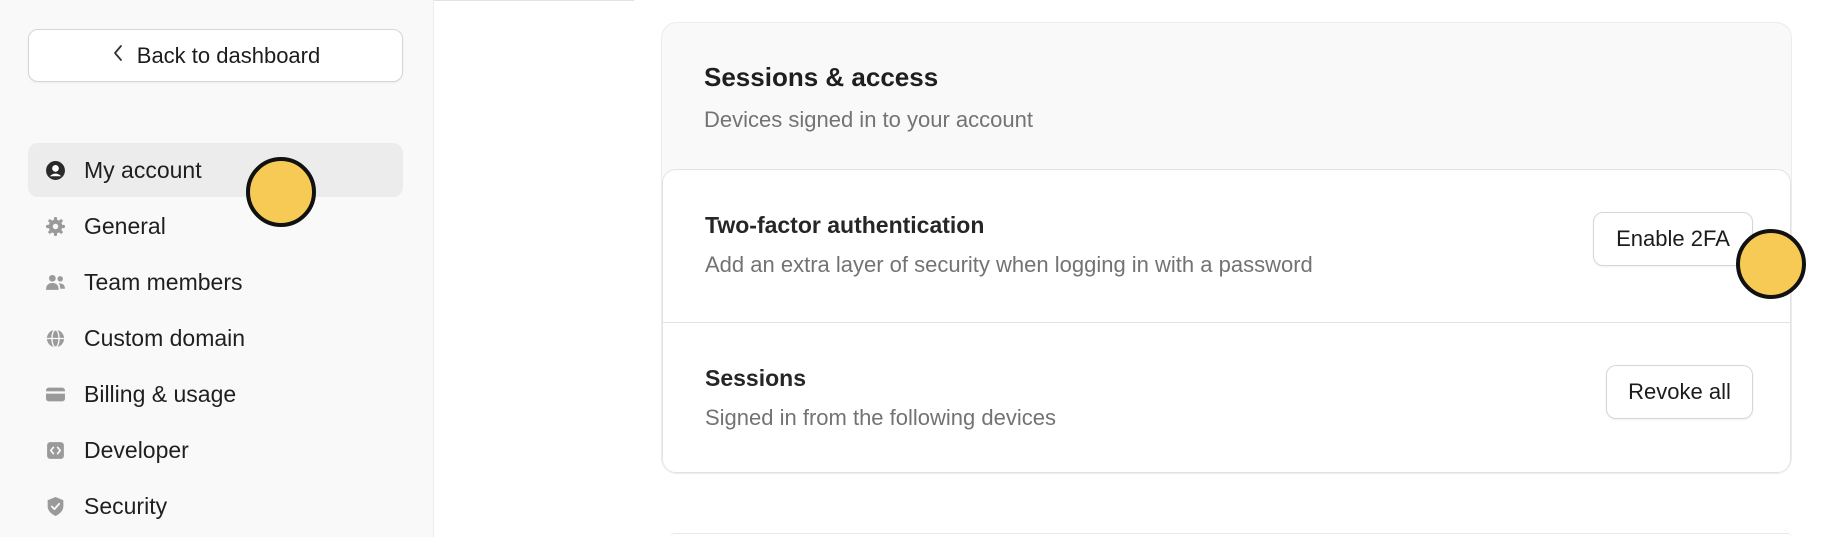 The height and width of the screenshot is (538, 1827). I want to click on sidebar-item-billing: Billing & usage, so click(215, 394).